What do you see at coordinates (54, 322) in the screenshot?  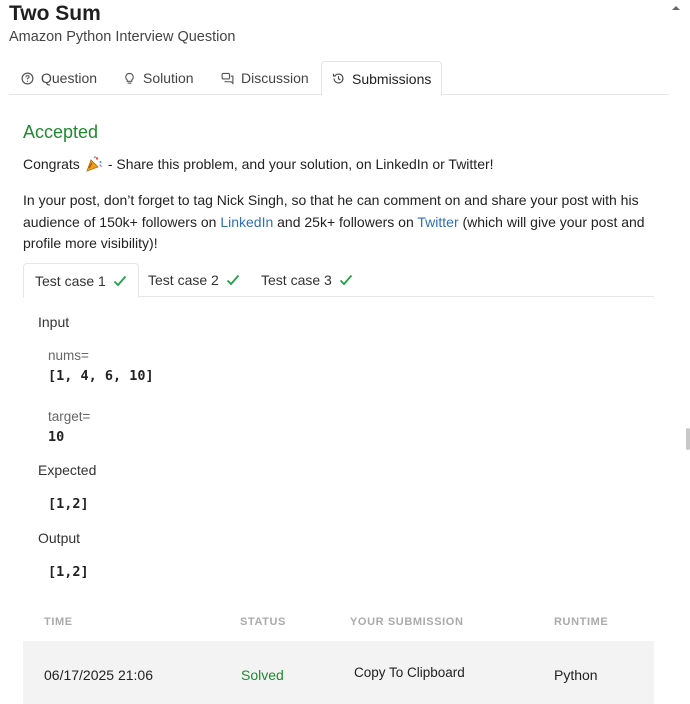 I see `input-heading: Input` at bounding box center [54, 322].